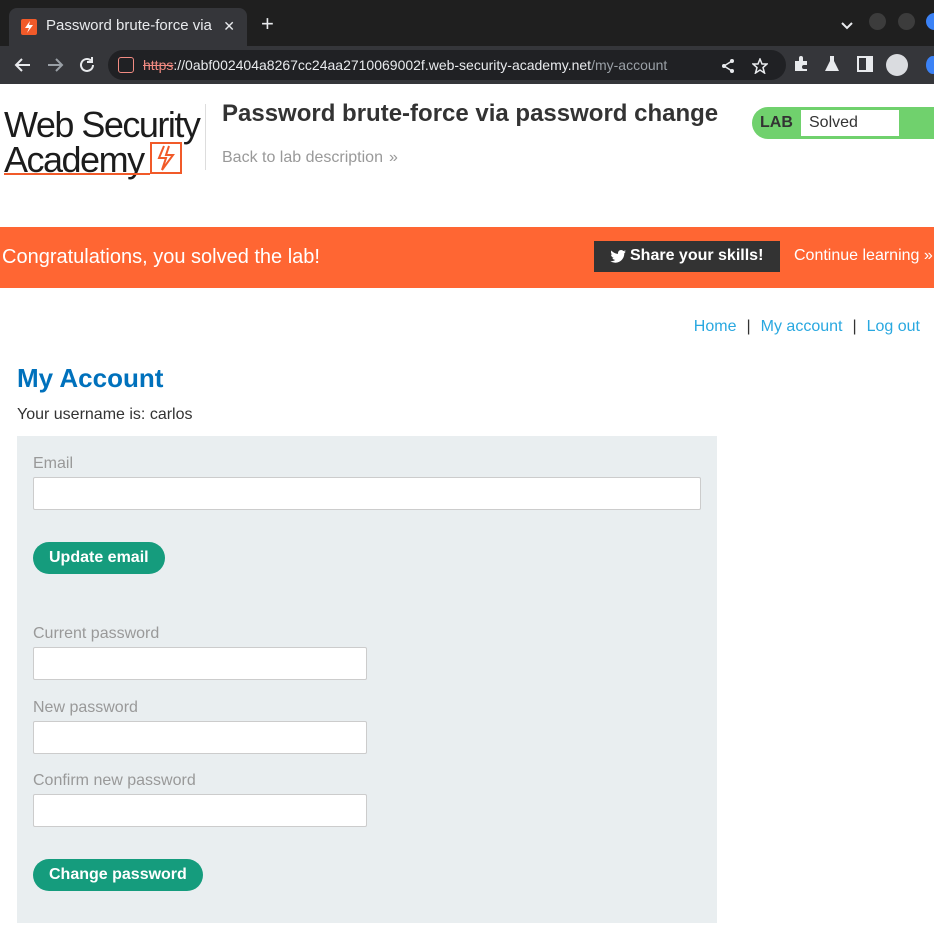 The height and width of the screenshot is (937, 934). What do you see at coordinates (847, 27) in the screenshot?
I see `tab-search-icon` at bounding box center [847, 27].